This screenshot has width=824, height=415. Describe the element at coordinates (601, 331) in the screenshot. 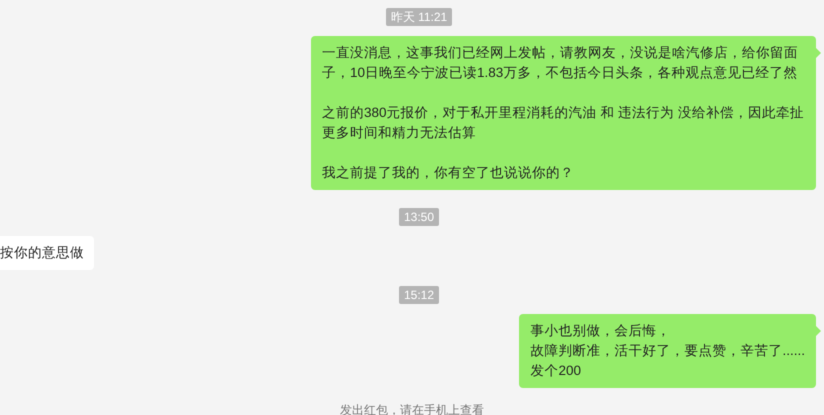

I see `message-line: 事小也别做，会后悔，` at that location.